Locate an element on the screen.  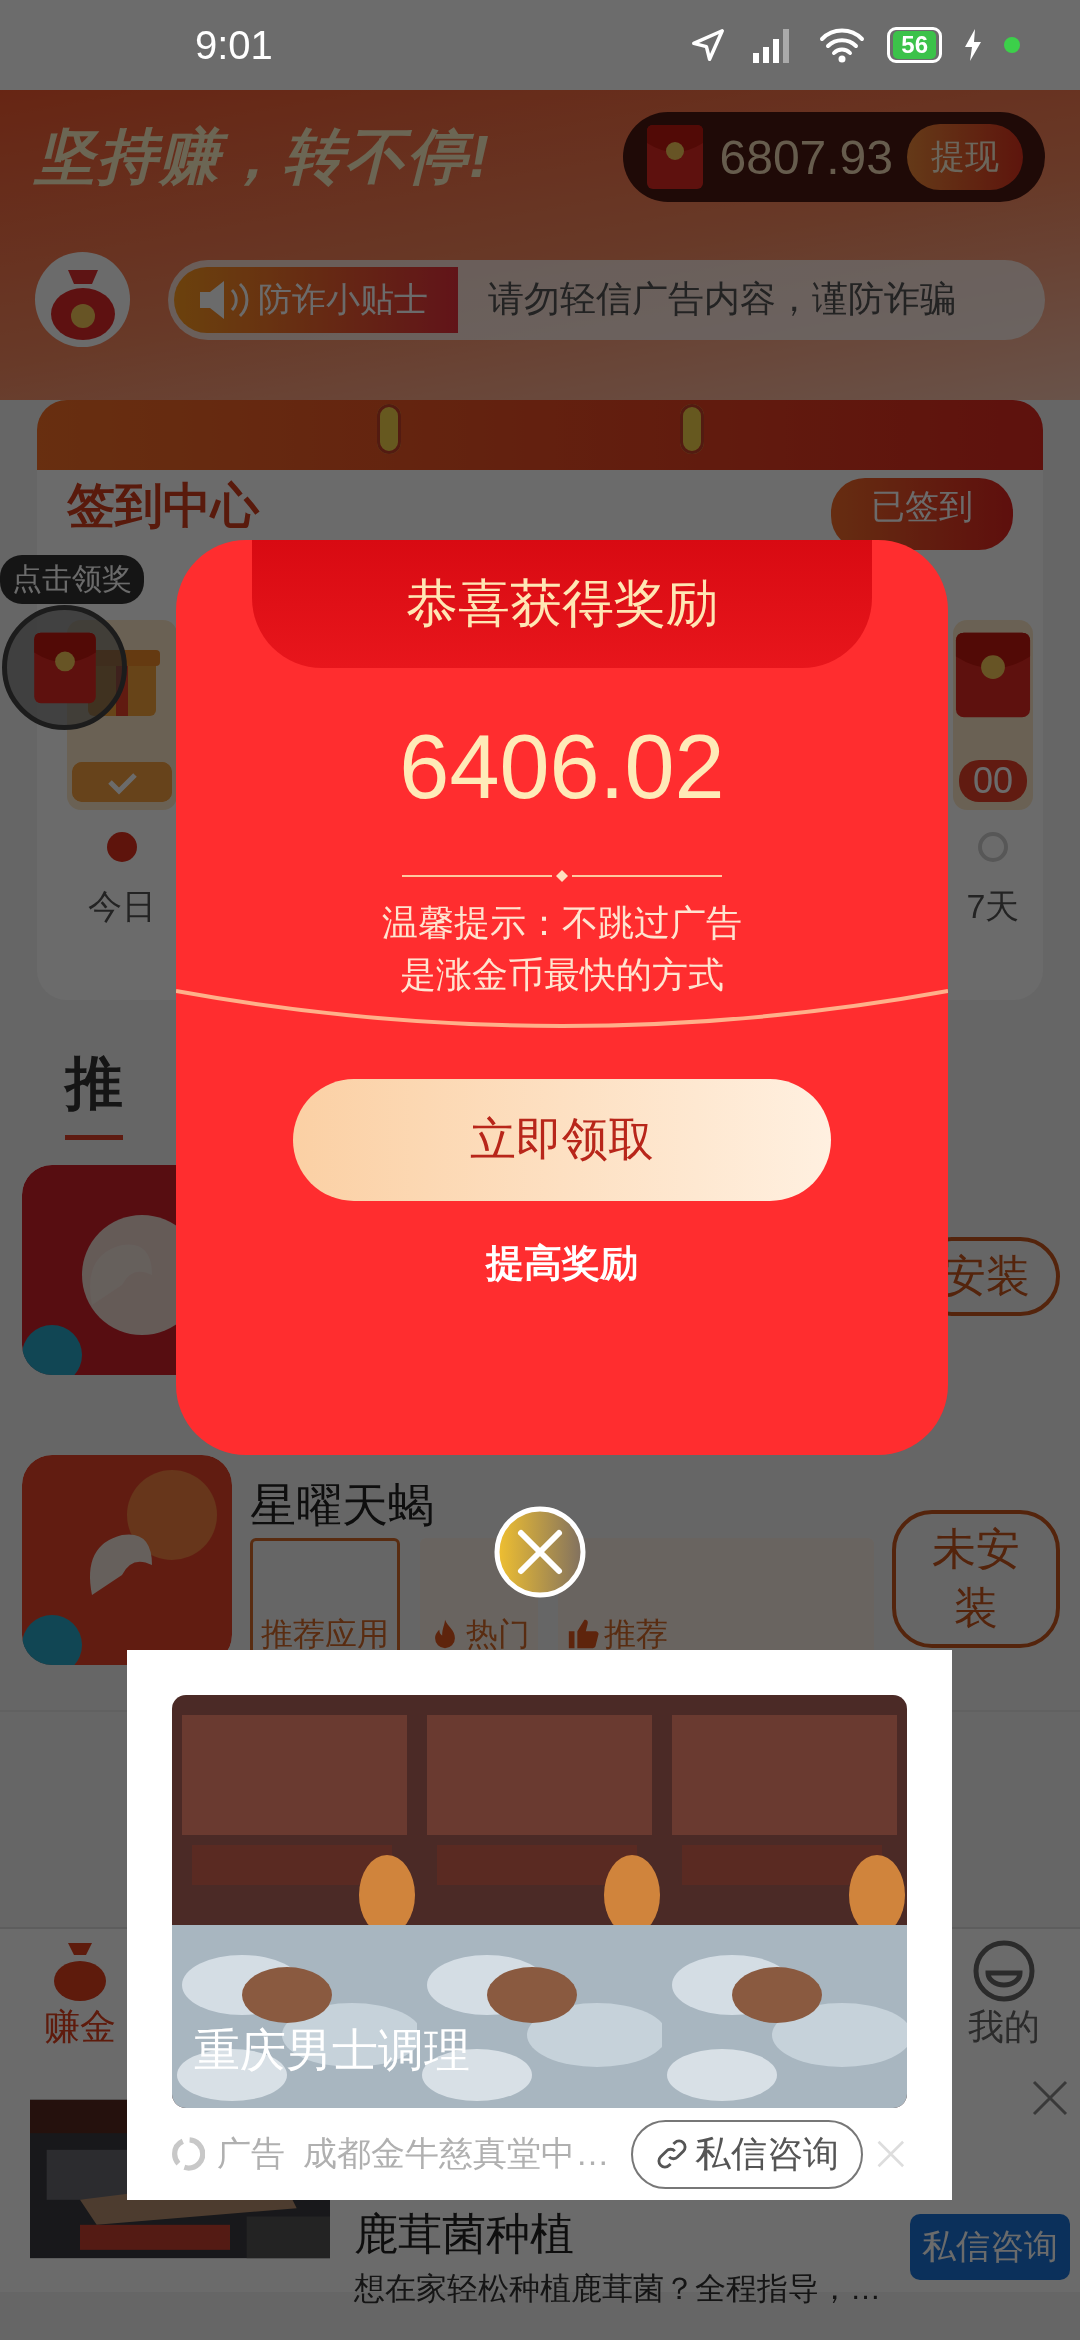
claim-button: 立即领取 is located at coordinates (562, 1140).